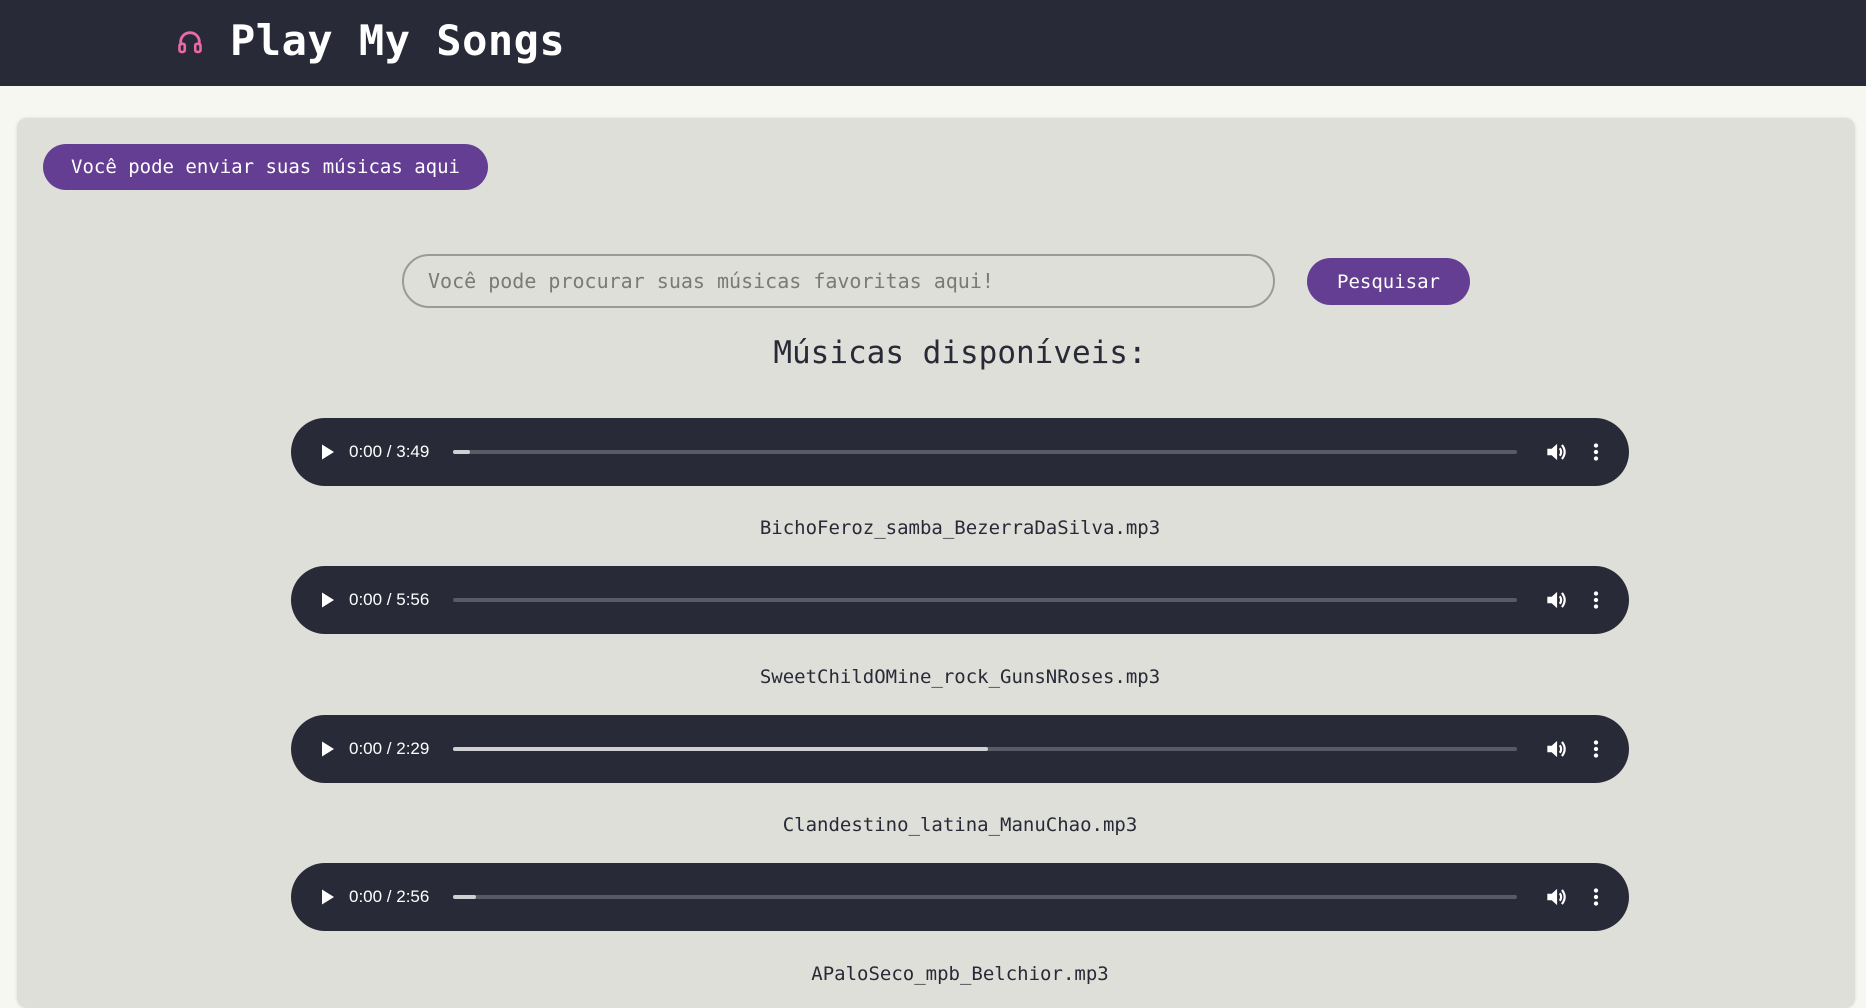  Describe the element at coordinates (389, 896) in the screenshot. I see `audio-time: 0:00 / 2:56` at that location.